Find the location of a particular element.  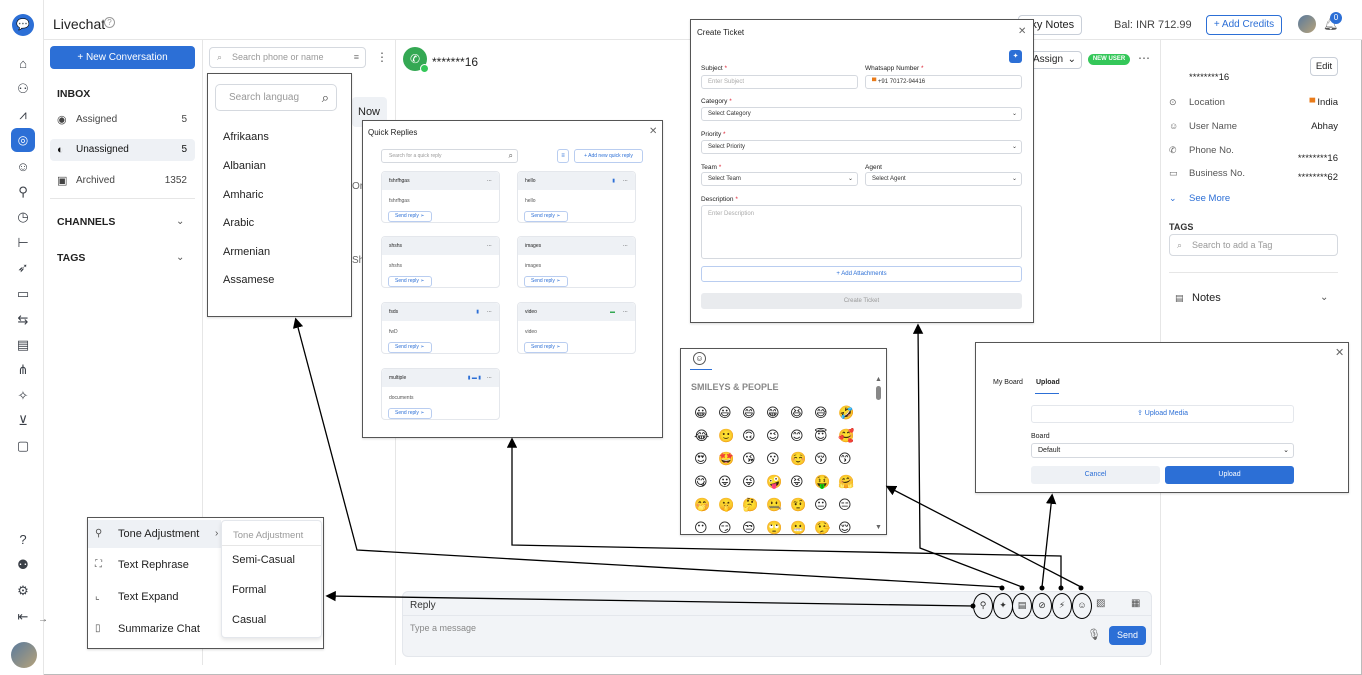

arrow-wand-to-tone-menu is located at coordinates (649, 598).